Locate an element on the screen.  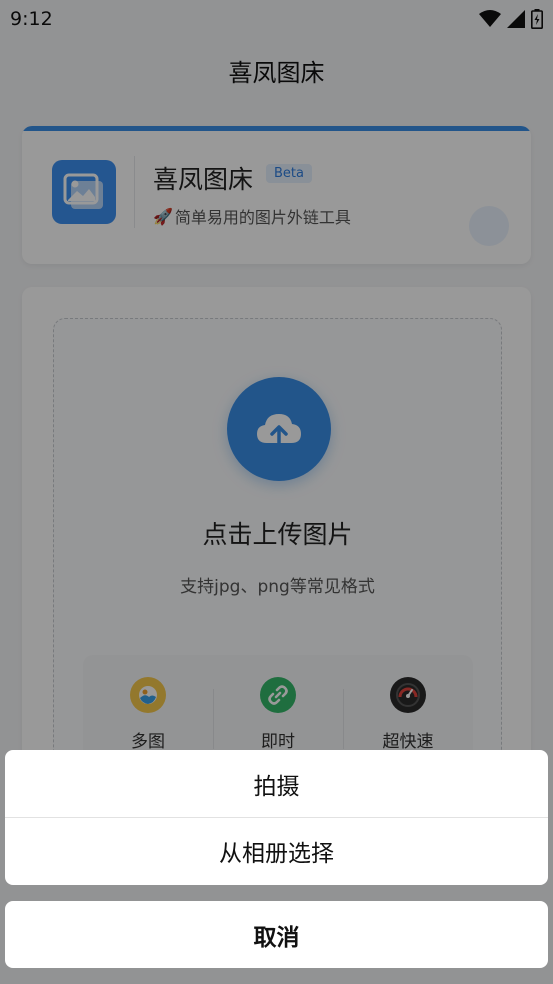
cancel-button: 取消 is located at coordinates (276, 934).